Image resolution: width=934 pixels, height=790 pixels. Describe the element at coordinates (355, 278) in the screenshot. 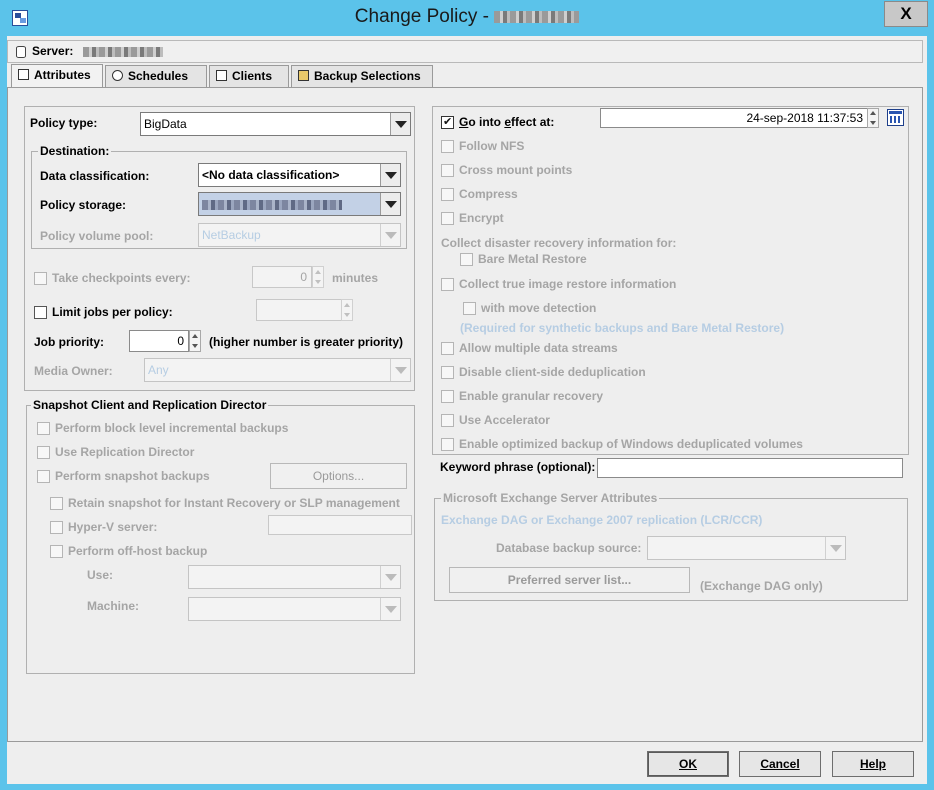

I see `minutes-label: minutes` at that location.